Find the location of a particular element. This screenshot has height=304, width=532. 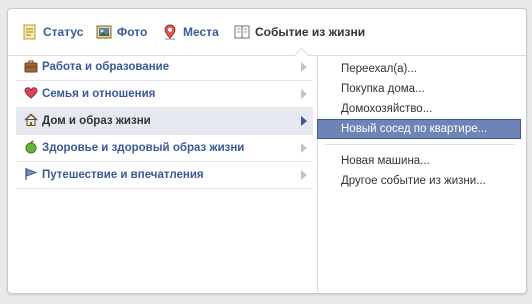

tab-photo: Фото is located at coordinates (121, 32).